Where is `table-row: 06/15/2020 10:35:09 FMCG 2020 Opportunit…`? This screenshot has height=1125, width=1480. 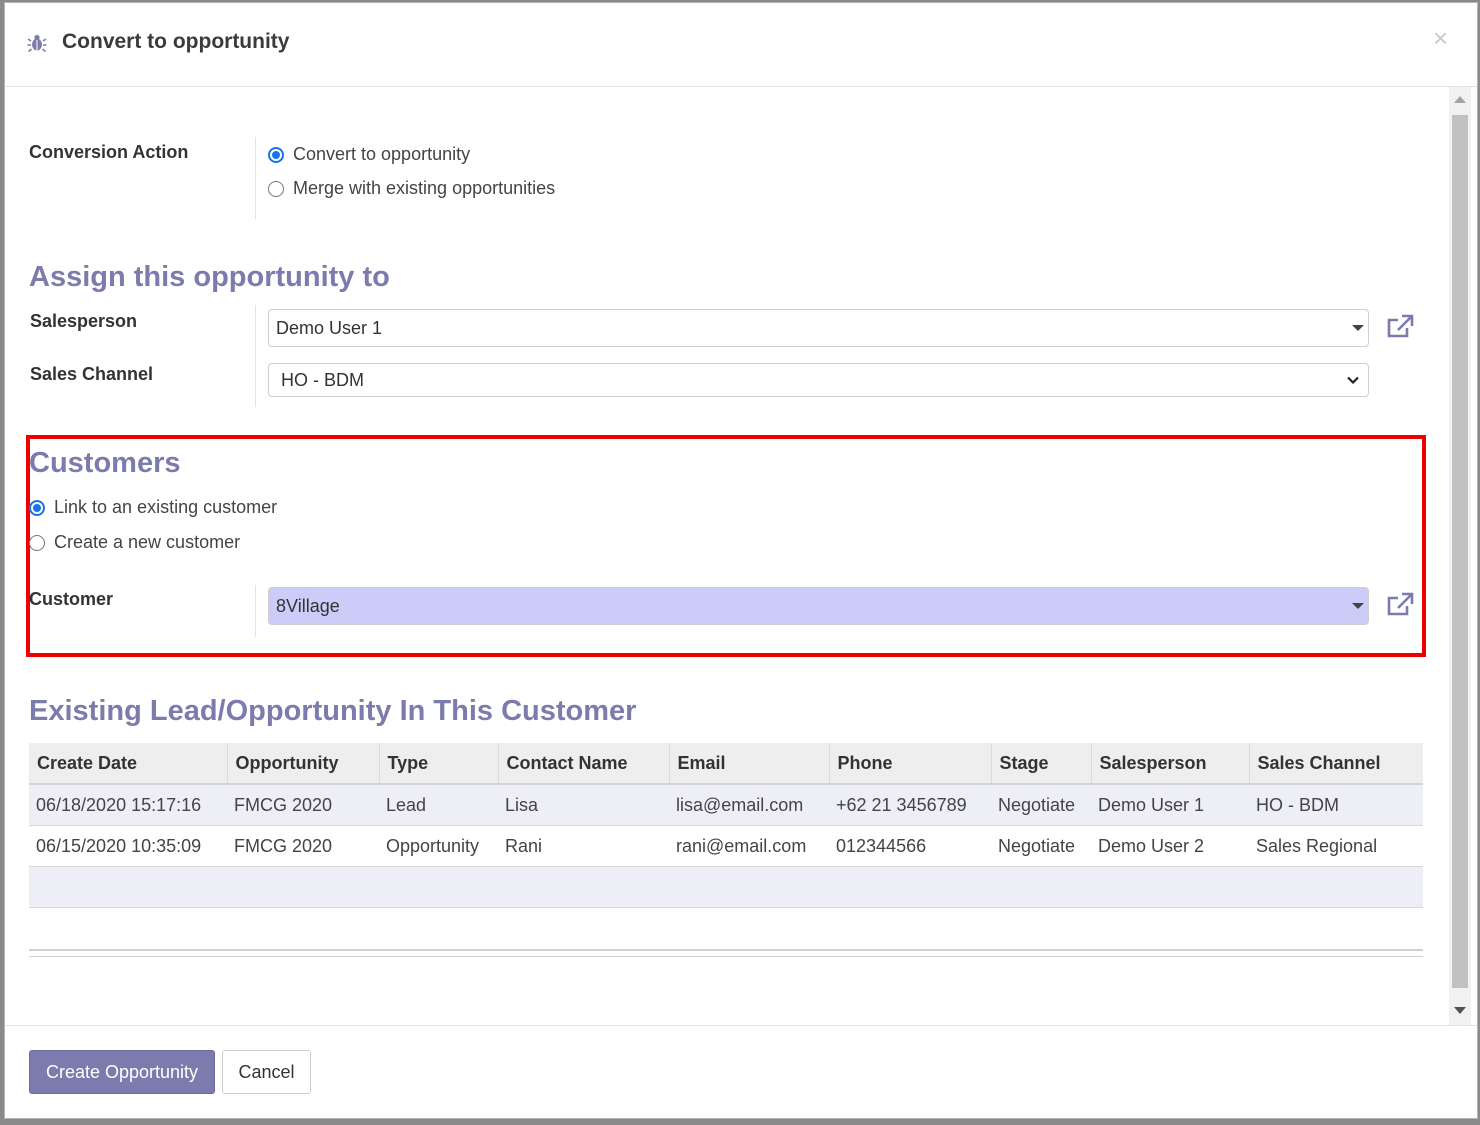
table-row: 06/15/2020 10:35:09 FMCG 2020 Opportunit… is located at coordinates (726, 846).